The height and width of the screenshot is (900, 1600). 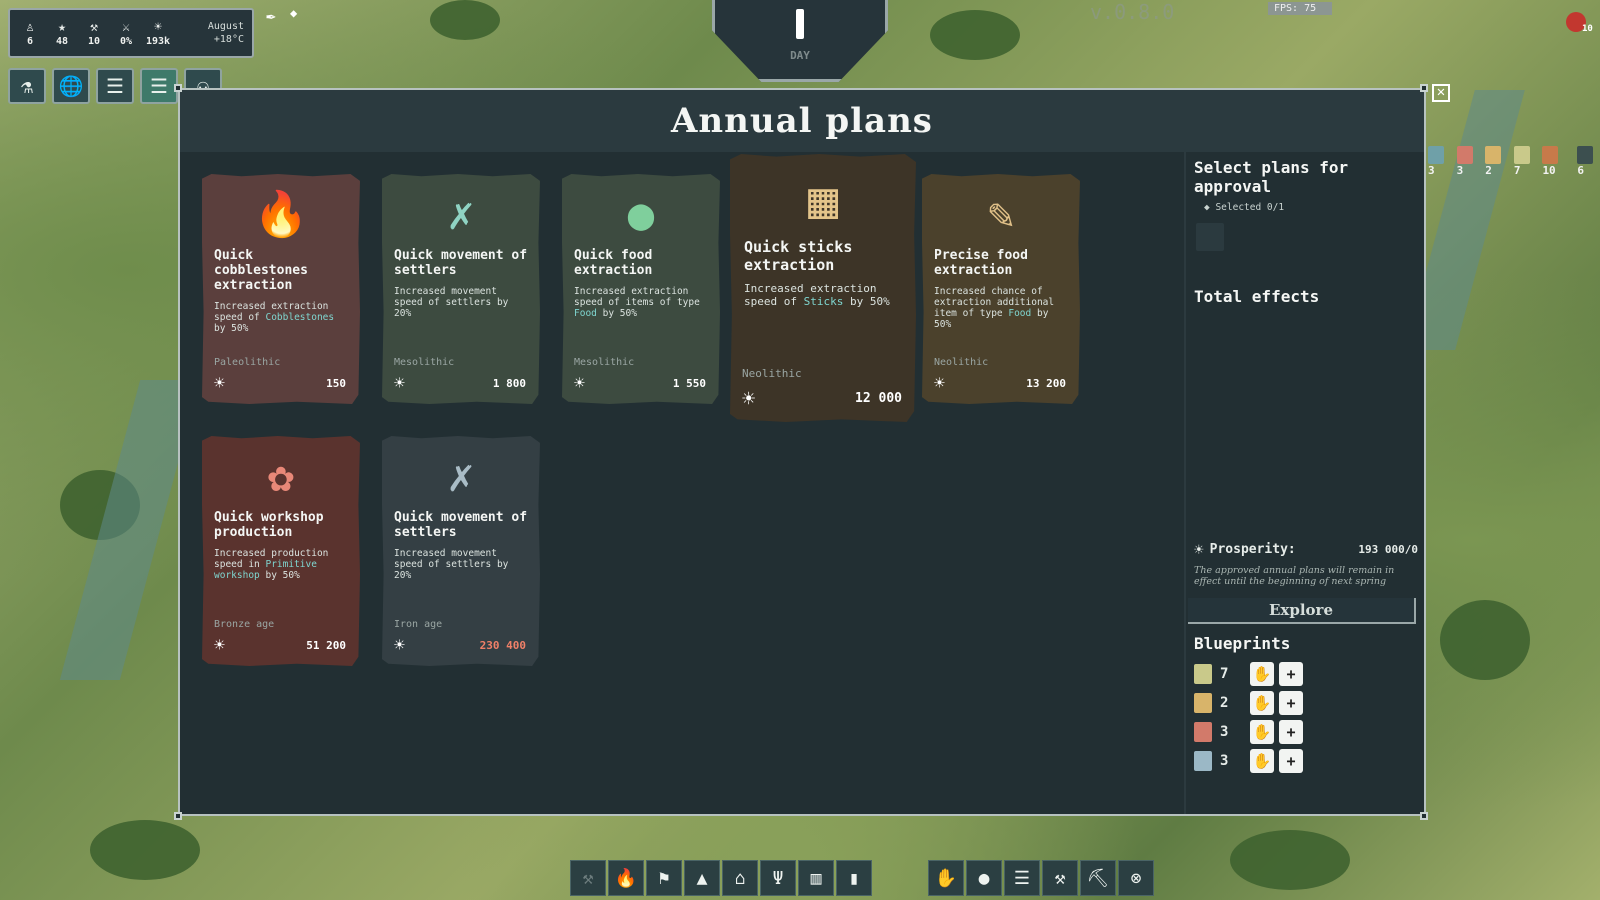 I want to click on fps-counter: FPS: 75, so click(x=1300, y=8).